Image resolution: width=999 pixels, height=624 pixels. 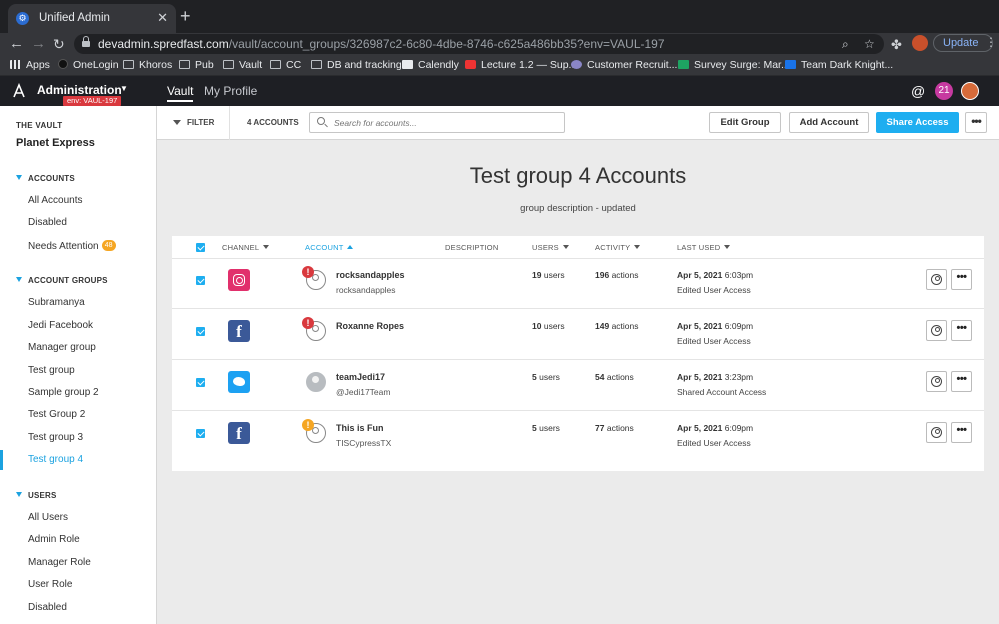 I want to click on user-avatar, so click(x=970, y=91).